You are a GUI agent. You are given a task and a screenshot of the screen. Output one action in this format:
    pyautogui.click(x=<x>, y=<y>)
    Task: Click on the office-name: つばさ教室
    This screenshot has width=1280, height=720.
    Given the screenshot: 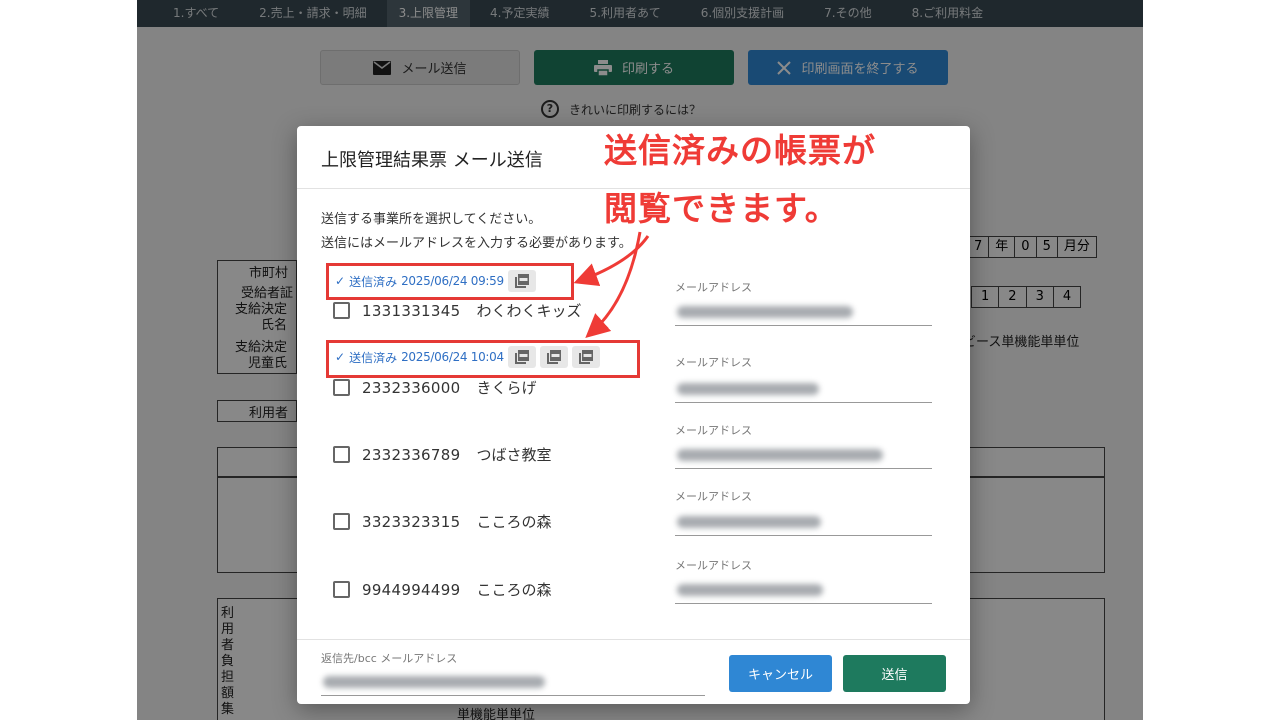 What is the action you would take?
    pyautogui.click(x=514, y=455)
    